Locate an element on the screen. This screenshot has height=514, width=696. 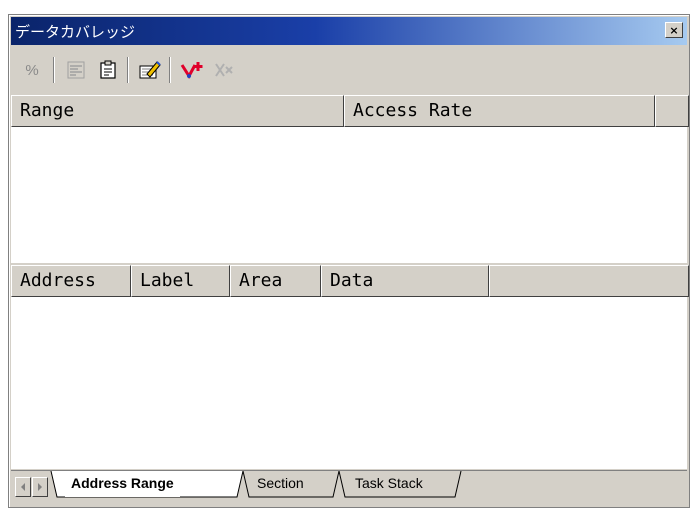
edit-pencil-icon is located at coordinates (150, 70).